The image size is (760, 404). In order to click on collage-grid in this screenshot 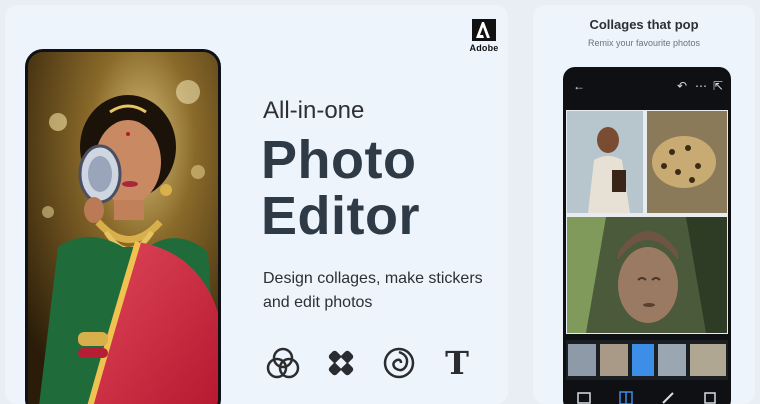, I will do `click(647, 222)`.